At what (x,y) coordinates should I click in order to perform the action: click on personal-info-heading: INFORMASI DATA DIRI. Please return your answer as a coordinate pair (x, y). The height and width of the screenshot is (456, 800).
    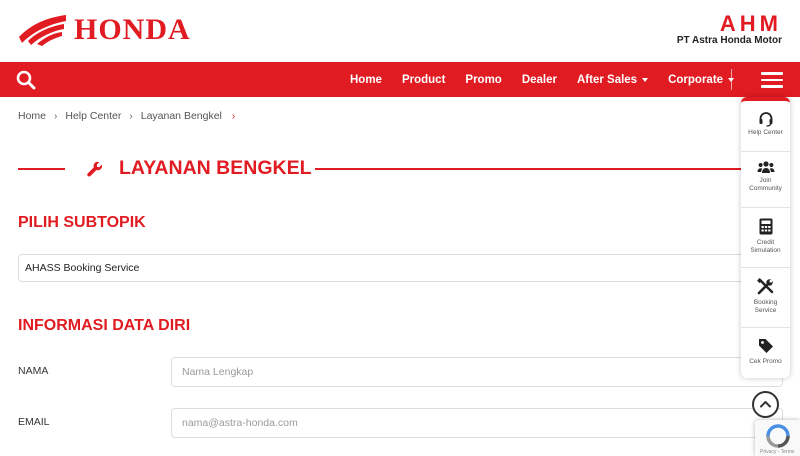
    Looking at the image, I should click on (104, 325).